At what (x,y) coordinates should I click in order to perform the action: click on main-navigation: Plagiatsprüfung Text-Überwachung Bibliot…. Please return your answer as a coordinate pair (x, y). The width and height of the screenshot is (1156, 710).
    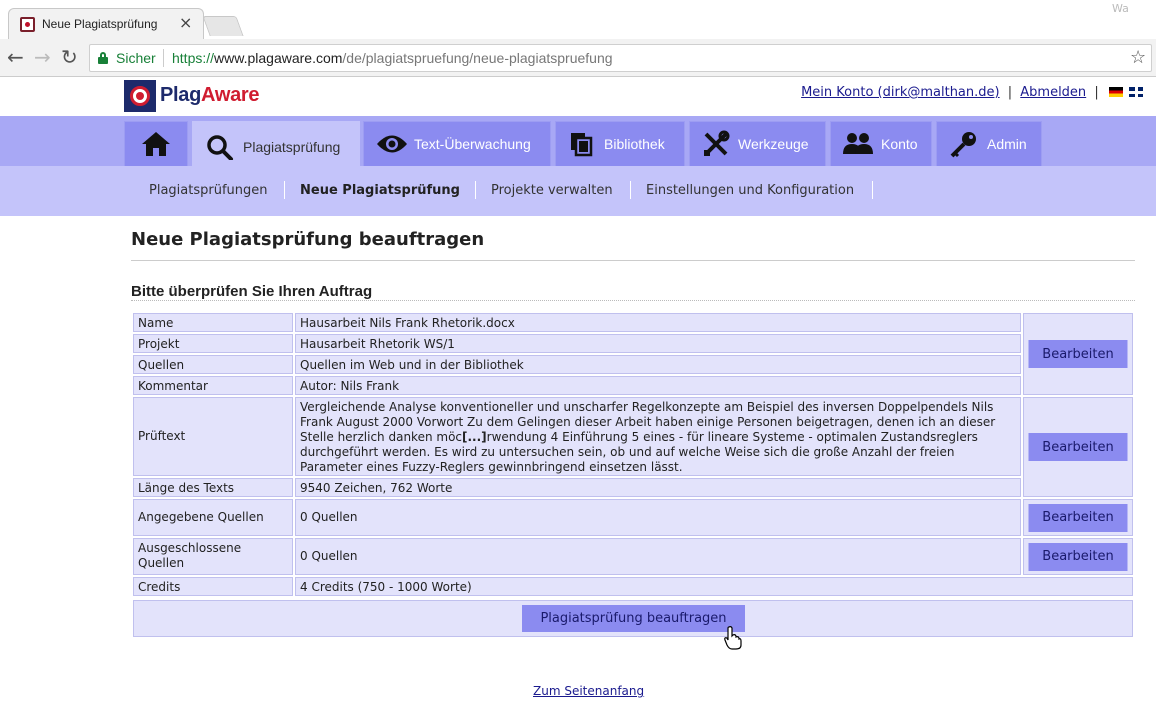
    Looking at the image, I should click on (578, 143).